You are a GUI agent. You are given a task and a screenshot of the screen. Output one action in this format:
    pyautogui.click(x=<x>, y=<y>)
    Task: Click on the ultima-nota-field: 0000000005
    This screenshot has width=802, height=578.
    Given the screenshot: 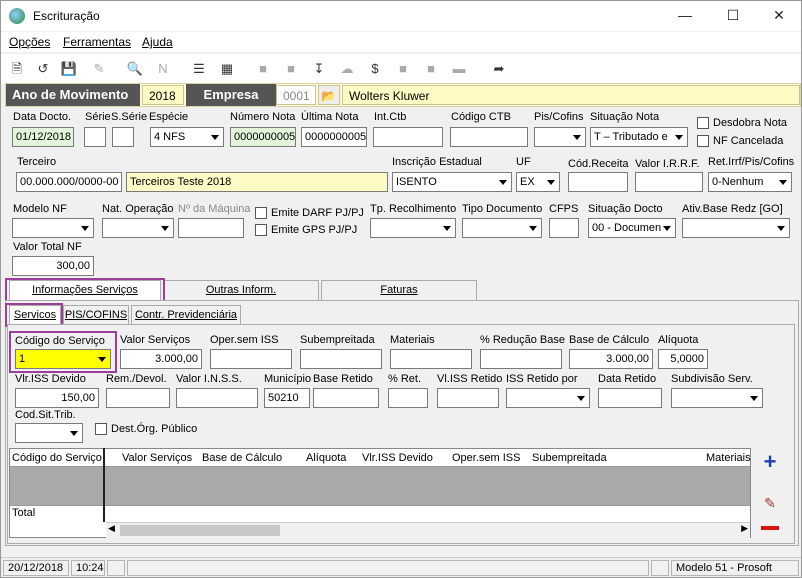 What is the action you would take?
    pyautogui.click(x=334, y=137)
    